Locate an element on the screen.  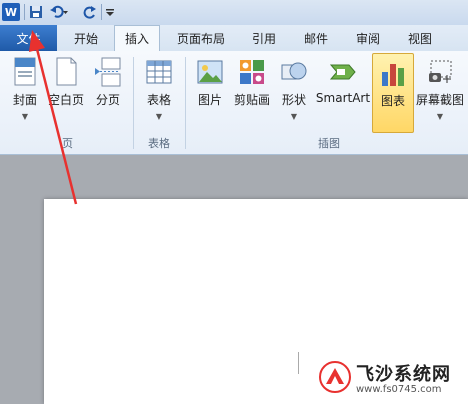
text-cursor is located at coordinates (298, 363).